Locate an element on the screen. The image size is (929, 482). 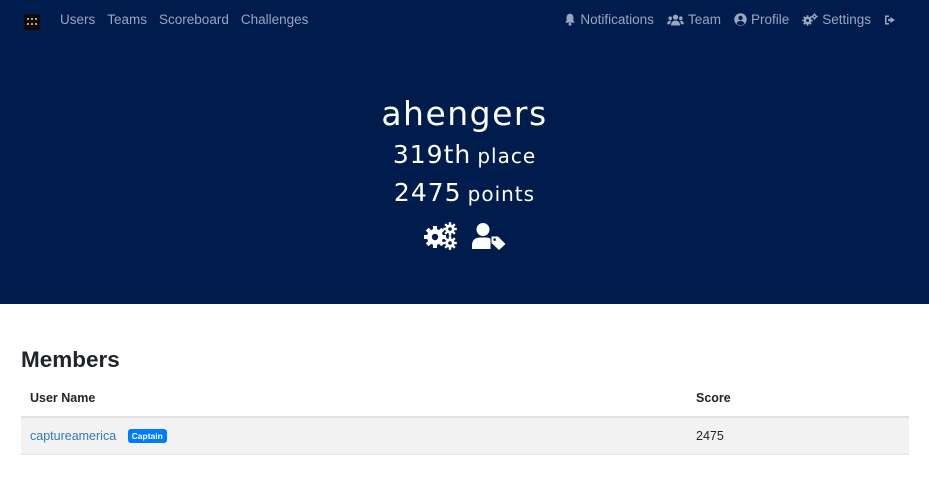
team-settings-cogs-icon is located at coordinates (440, 238).